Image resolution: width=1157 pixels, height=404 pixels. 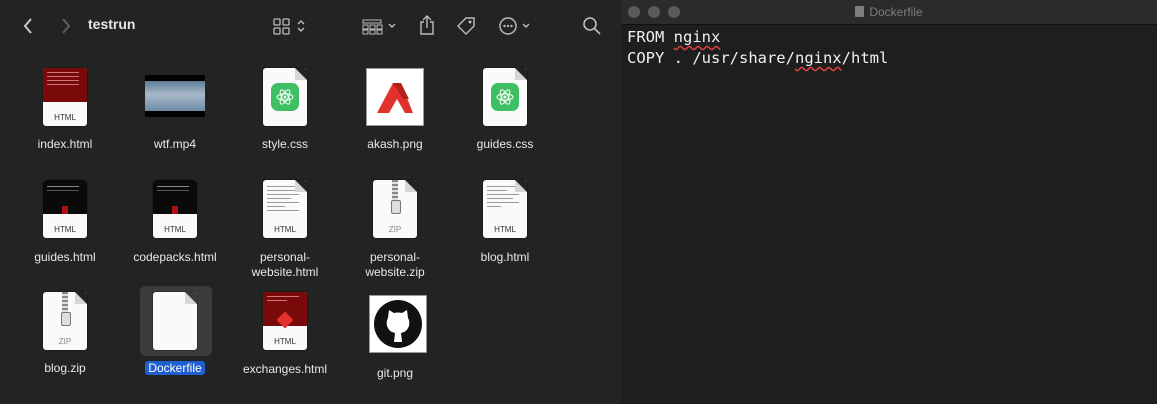 I want to click on file-item: style.css, so click(x=285, y=111).